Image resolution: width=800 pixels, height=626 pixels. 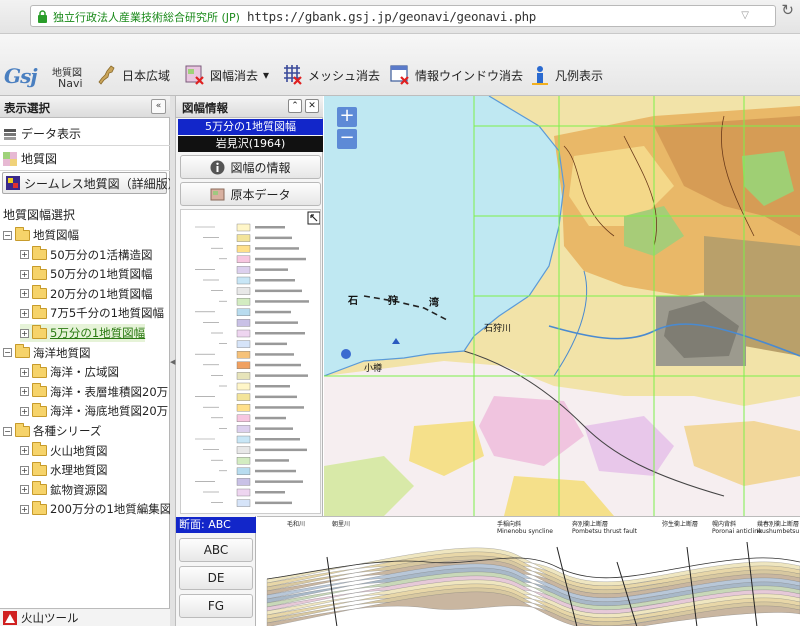 What do you see at coordinates (778, 524) in the screenshot?
I see `section-annotation-title: 幾春別衝上断層` at bounding box center [778, 524].